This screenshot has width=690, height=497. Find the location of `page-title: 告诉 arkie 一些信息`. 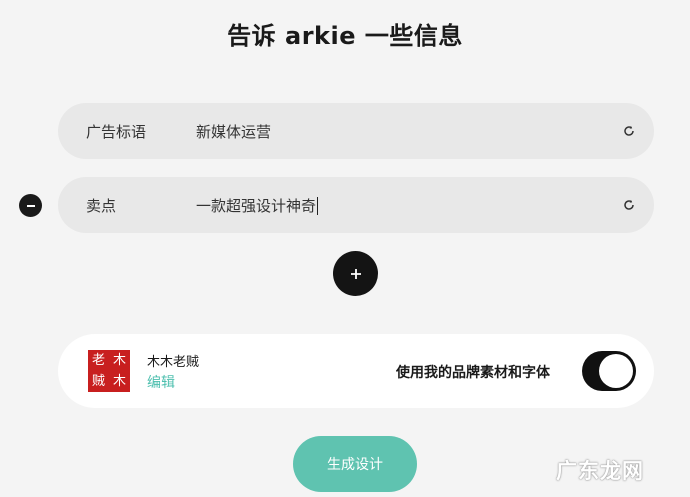

page-title: 告诉 arkie 一些信息 is located at coordinates (345, 36).